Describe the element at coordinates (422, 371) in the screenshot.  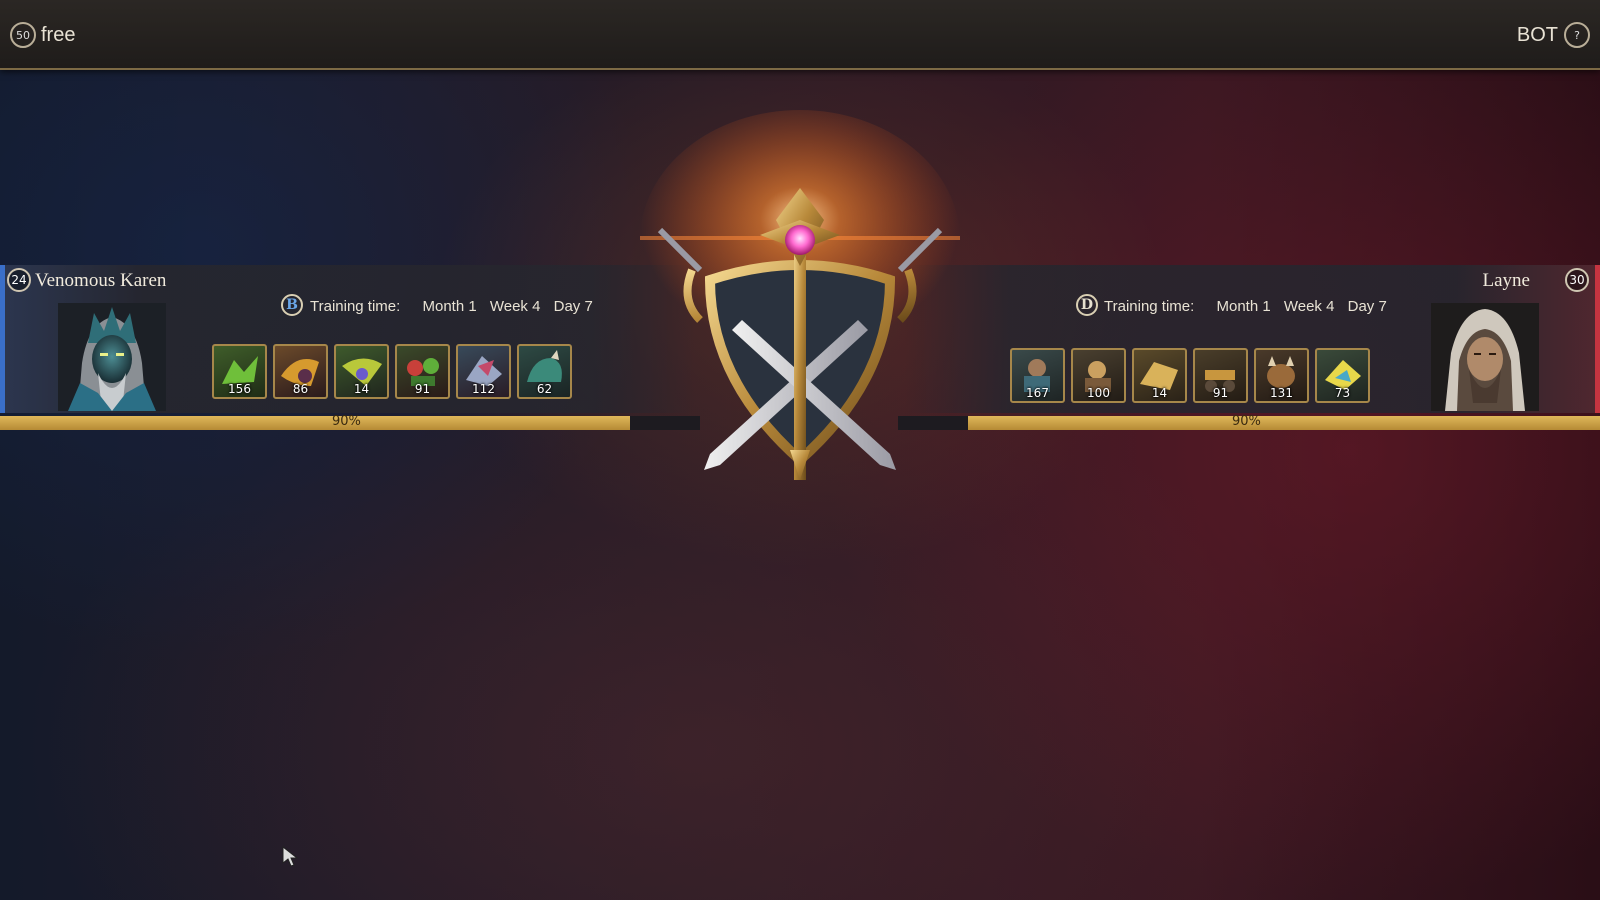
I see `left-unit-slot: 91` at that location.